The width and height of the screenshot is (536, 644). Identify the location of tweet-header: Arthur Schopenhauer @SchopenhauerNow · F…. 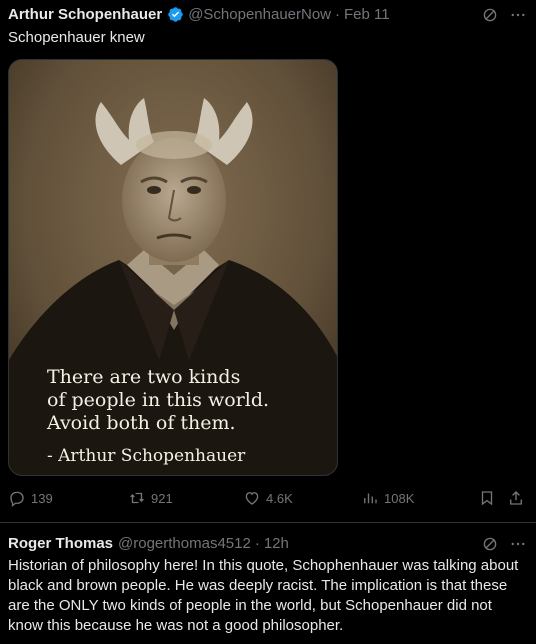
(199, 14).